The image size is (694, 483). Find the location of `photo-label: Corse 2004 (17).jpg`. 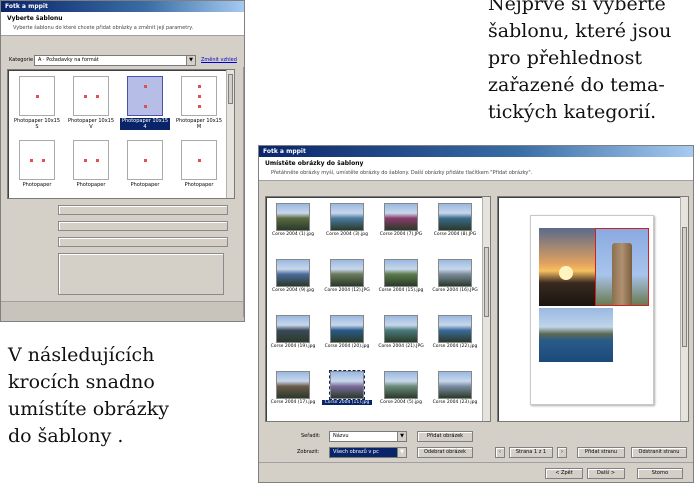

photo-label: Corse 2004 (17).jpg is located at coordinates (293, 402).